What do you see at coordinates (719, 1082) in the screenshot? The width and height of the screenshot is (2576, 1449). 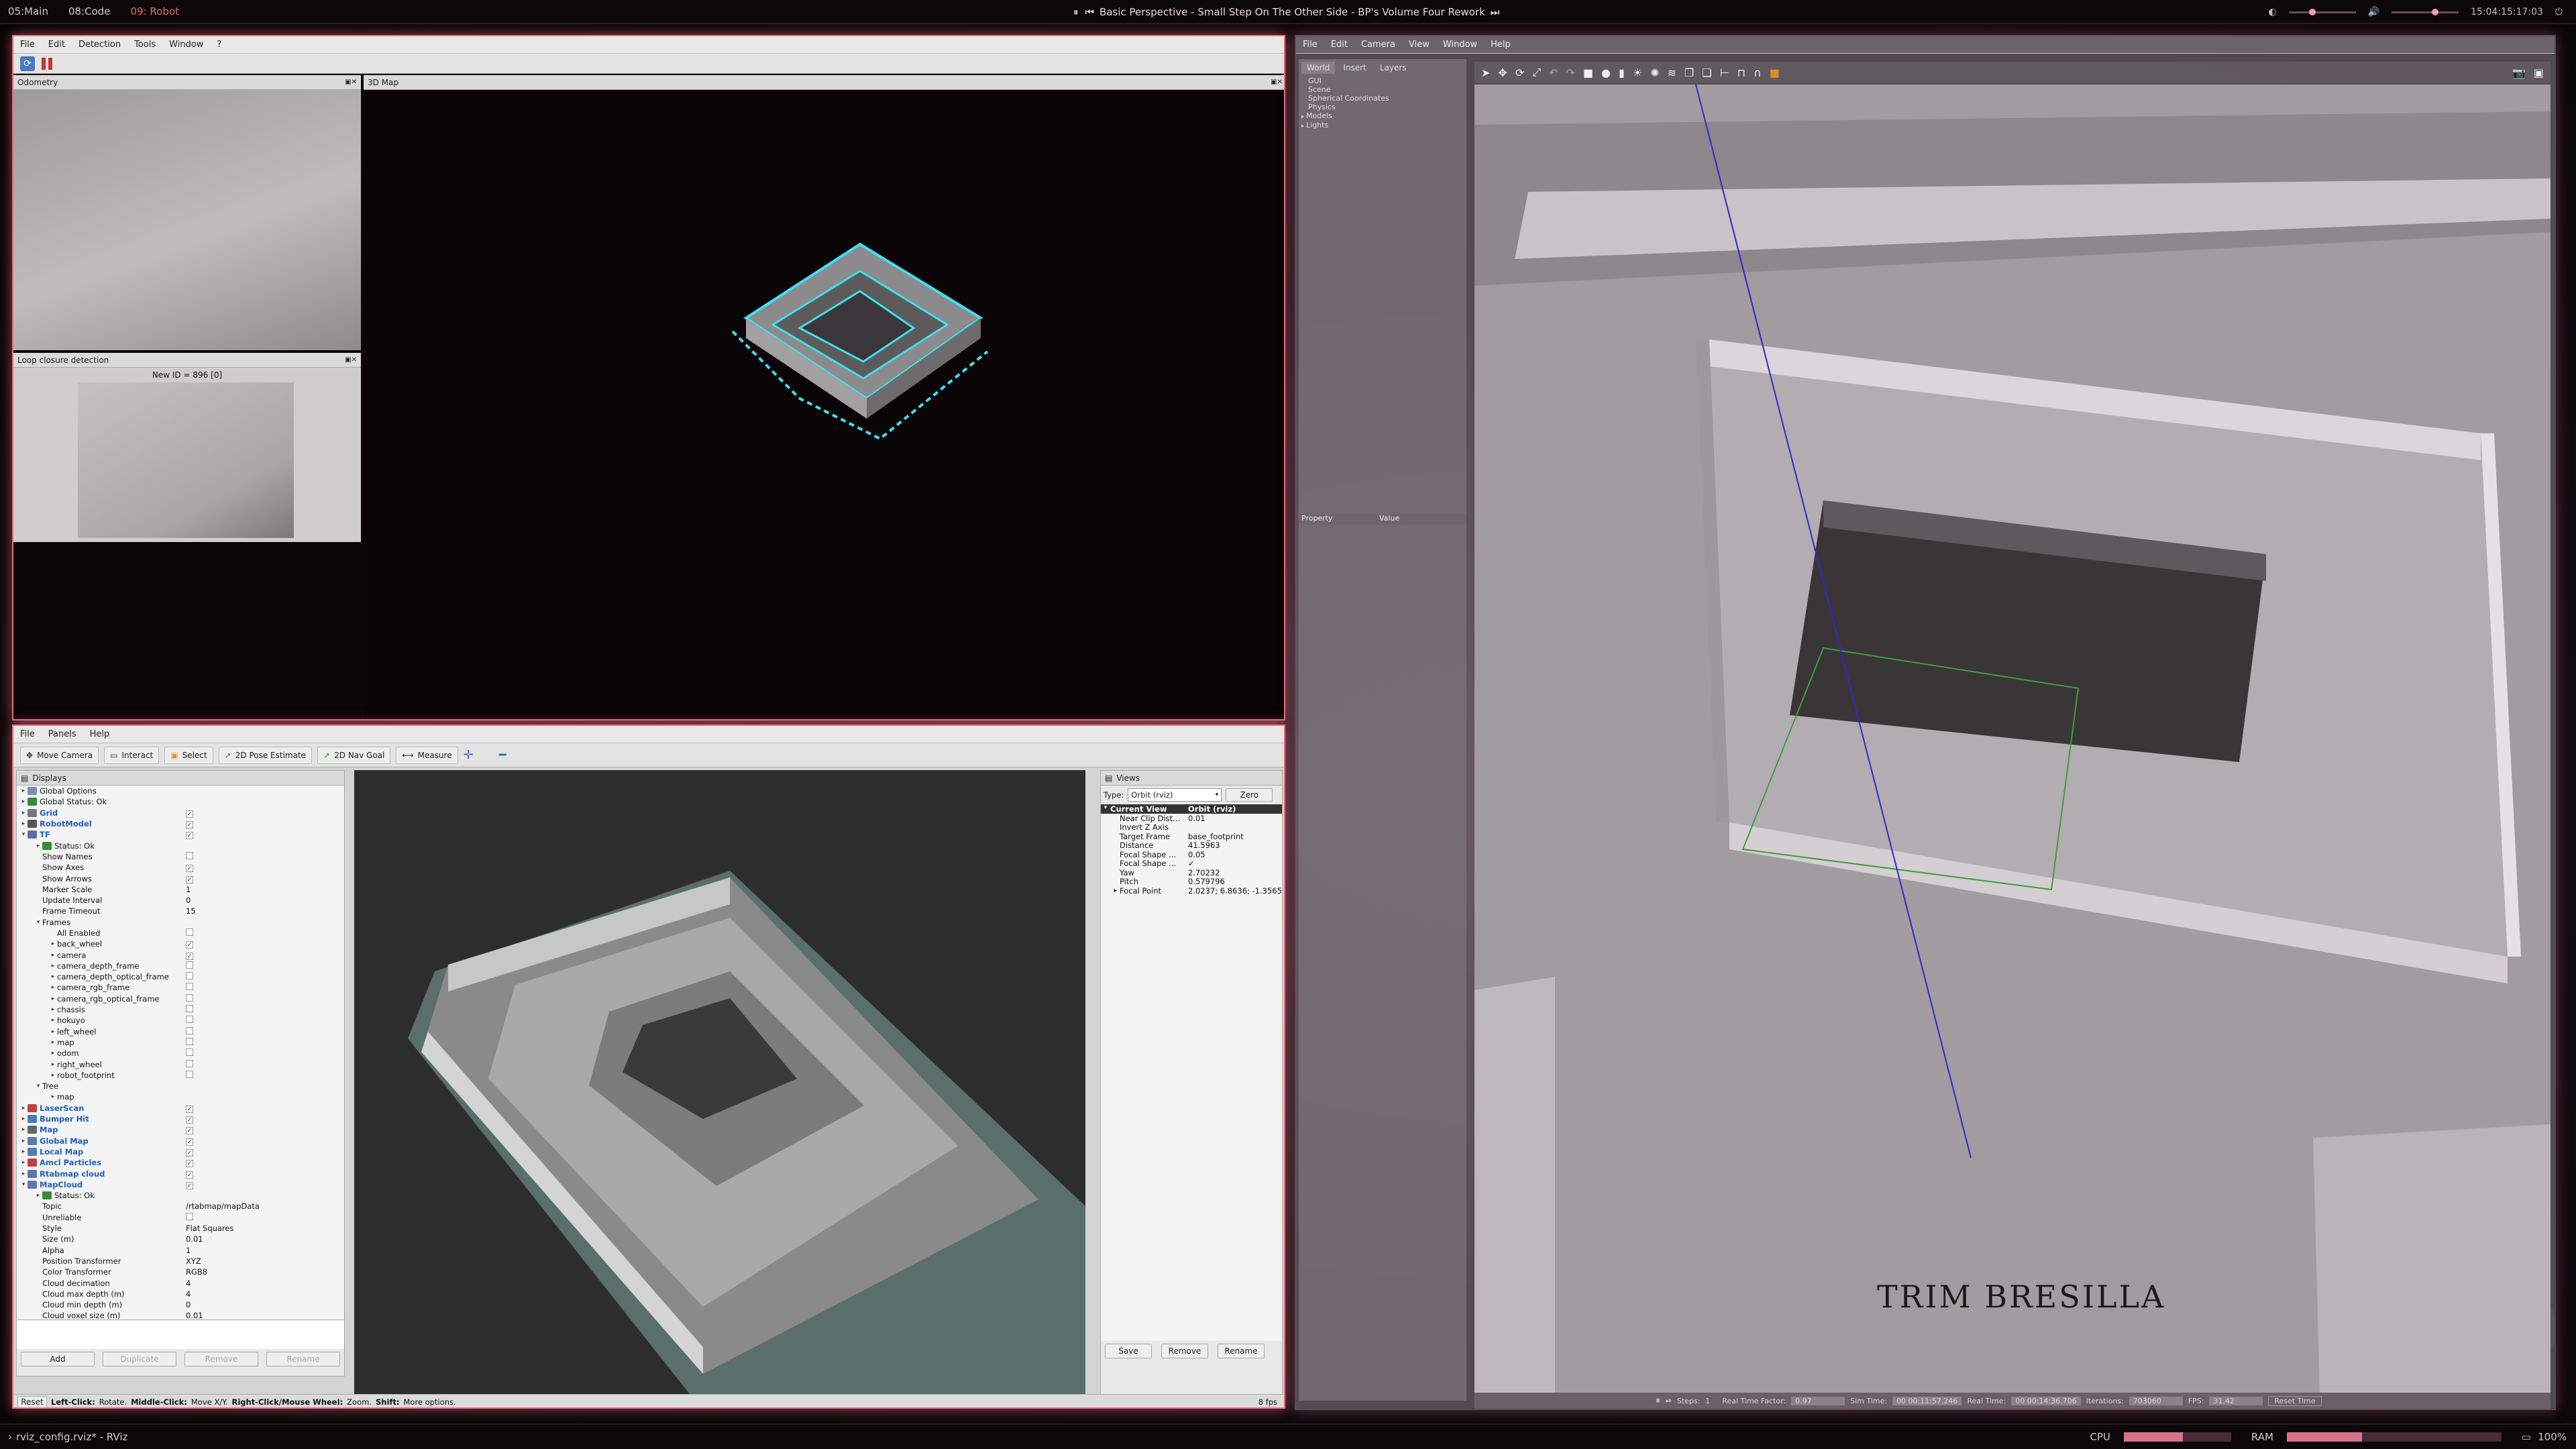 I see `rviz-3d-view` at bounding box center [719, 1082].